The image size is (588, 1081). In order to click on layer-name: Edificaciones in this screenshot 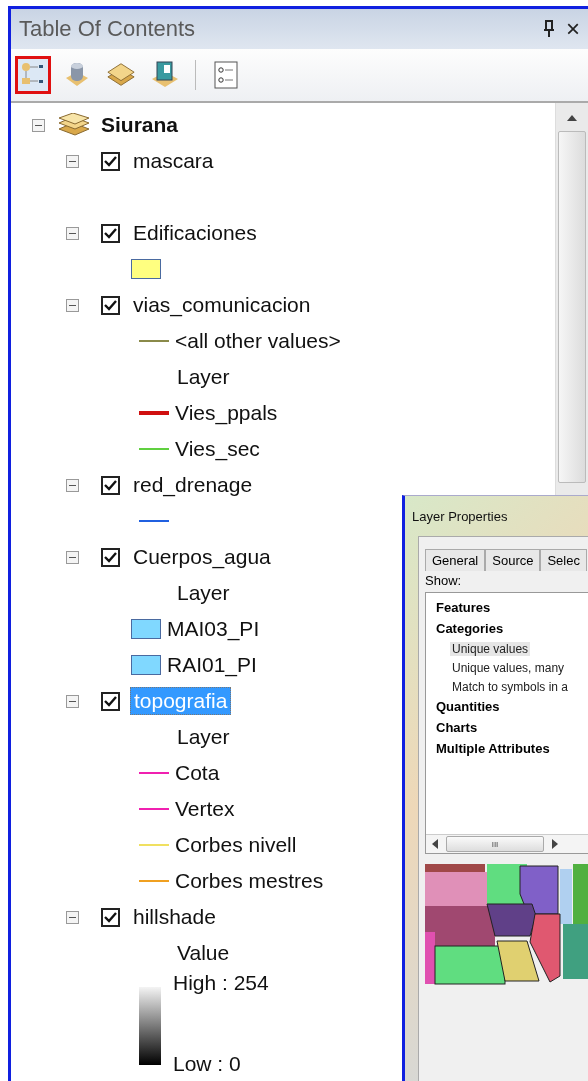, I will do `click(195, 233)`.